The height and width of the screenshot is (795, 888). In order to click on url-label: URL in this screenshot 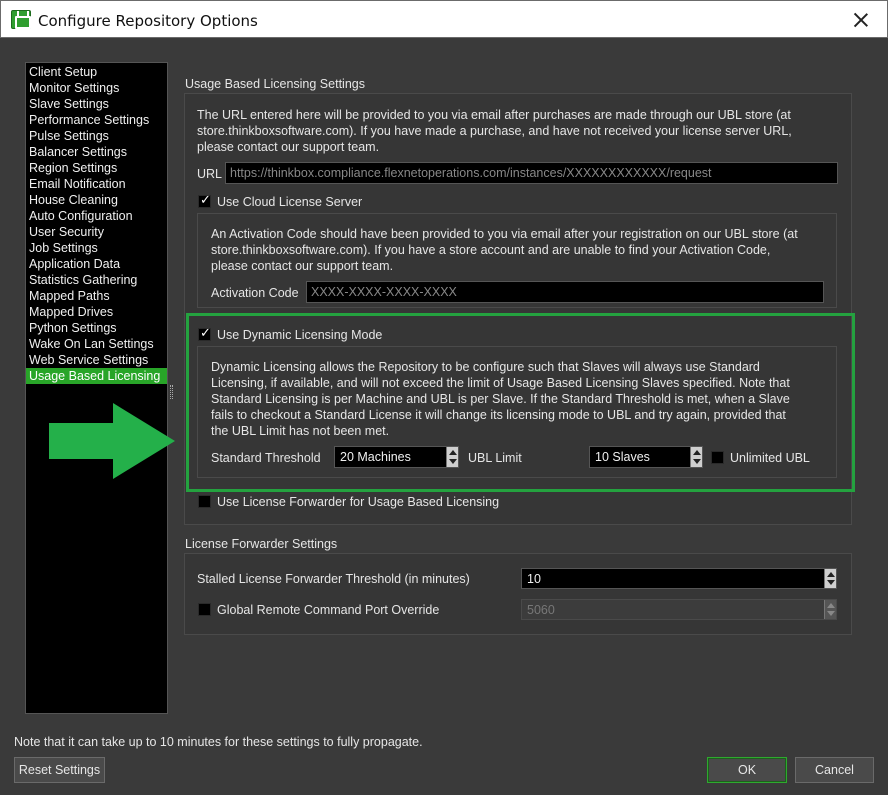, I will do `click(210, 174)`.